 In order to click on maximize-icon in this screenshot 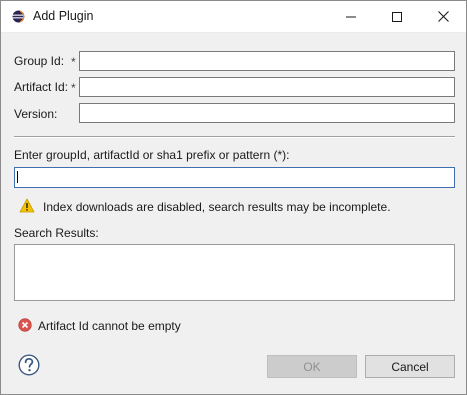, I will do `click(397, 16)`.